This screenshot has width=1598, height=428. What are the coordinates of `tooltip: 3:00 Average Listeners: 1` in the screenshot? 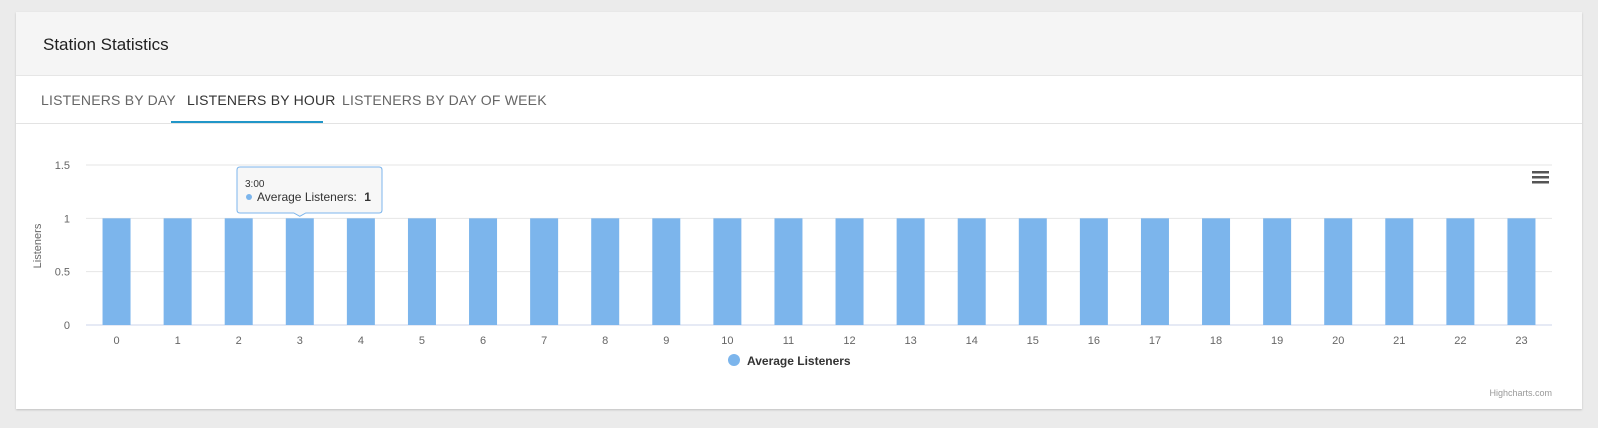 It's located at (309, 191).